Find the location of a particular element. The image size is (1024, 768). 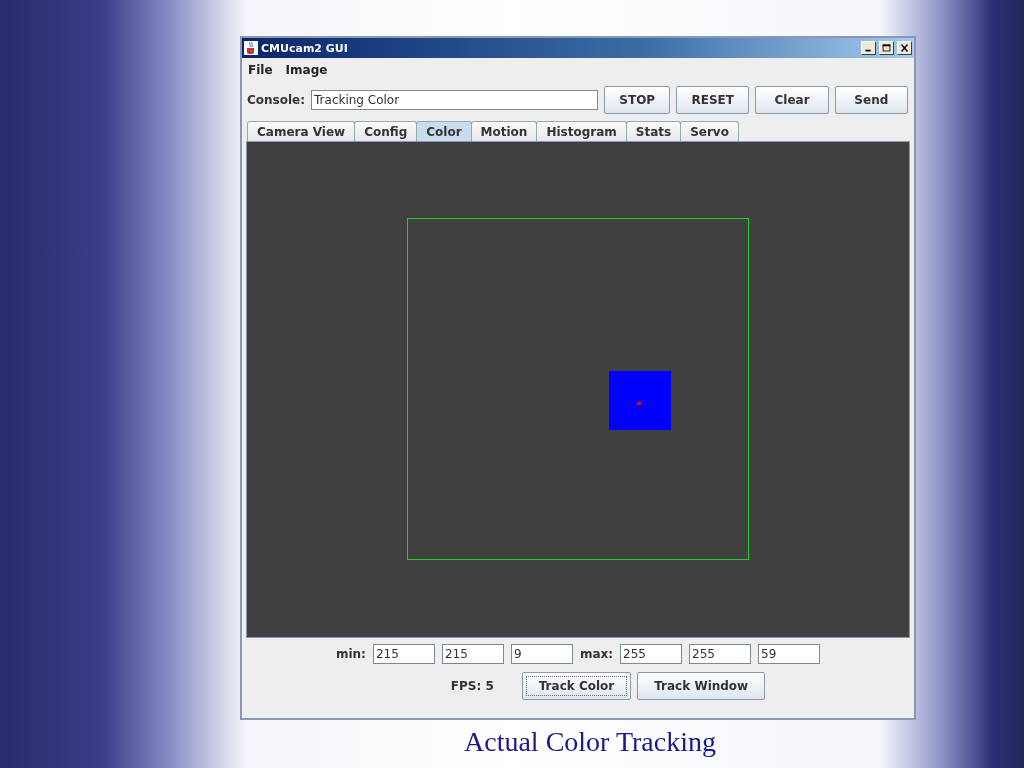

fps-readout: FPS: 5 is located at coordinates (472, 686).